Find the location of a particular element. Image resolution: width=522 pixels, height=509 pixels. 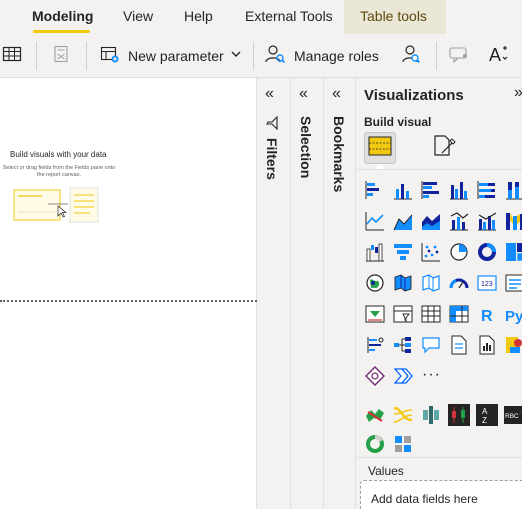

text-size-icon: A is located at coordinates (500, 56).